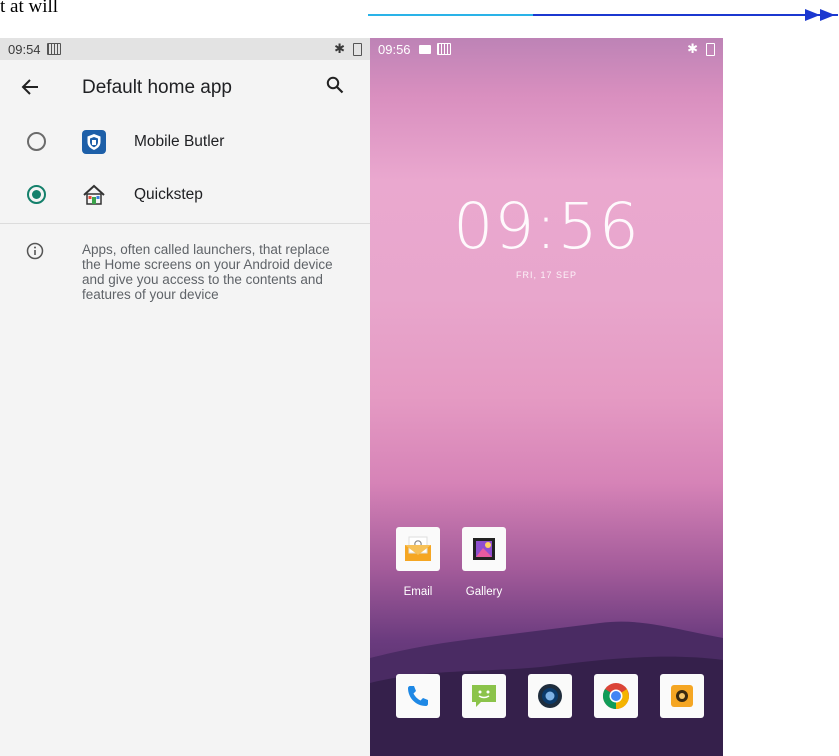 The height and width of the screenshot is (756, 839). I want to click on status-time: 09:54, so click(24, 49).